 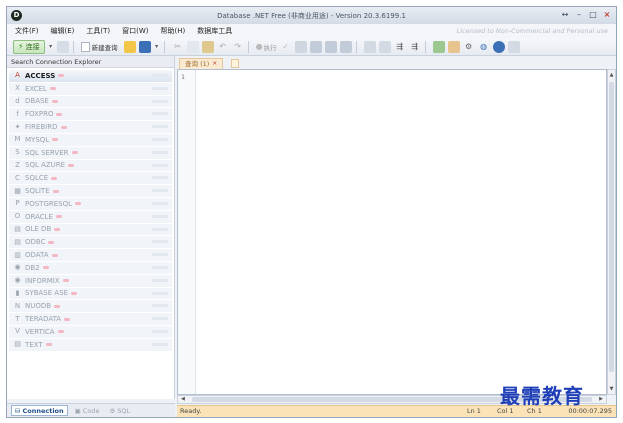 What do you see at coordinates (129, 46) in the screenshot?
I see `open-folder-icon` at bounding box center [129, 46].